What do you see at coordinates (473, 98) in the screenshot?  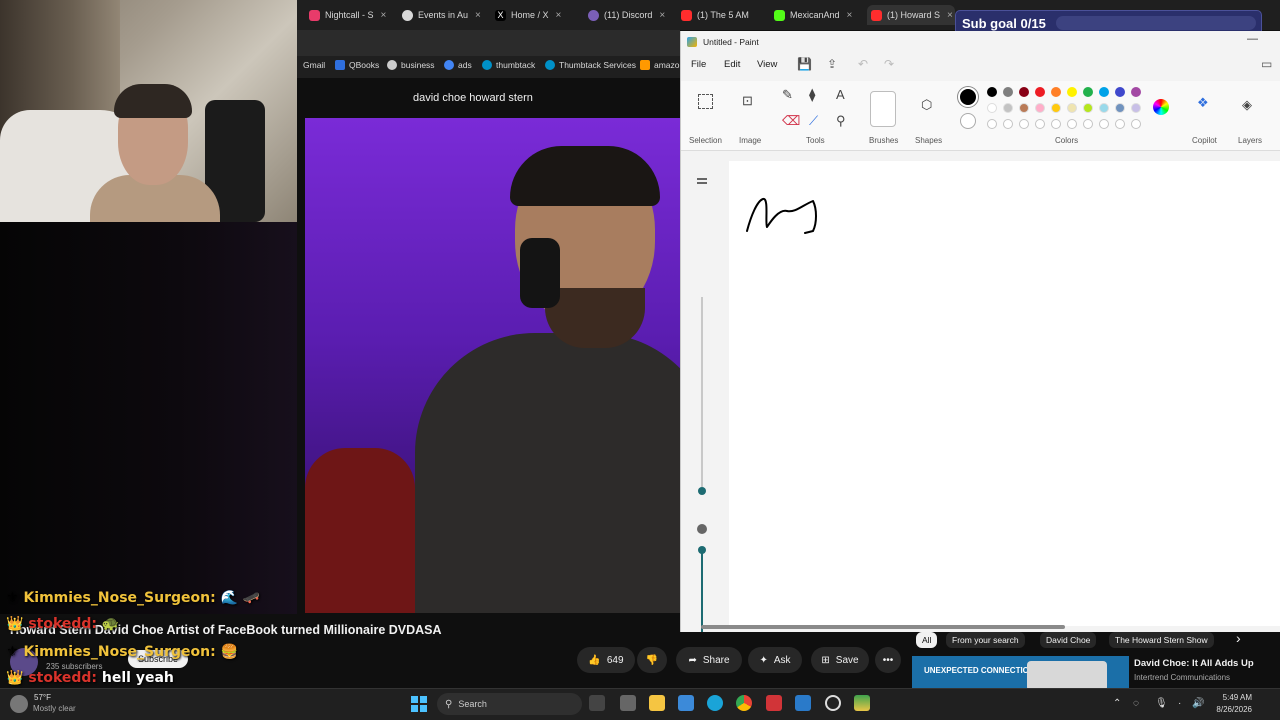 I see `search-query-text: david choe howard stern` at bounding box center [473, 98].